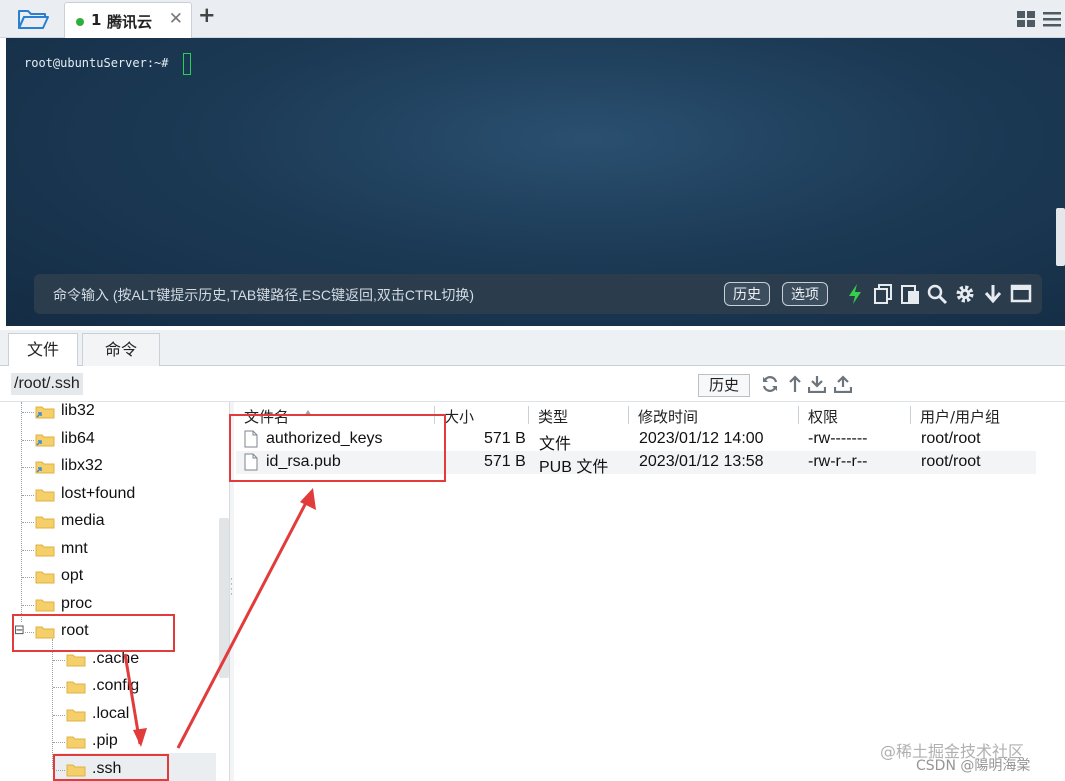 This screenshot has height=781, width=1065. Describe the element at coordinates (747, 294) in the screenshot. I see `command-history-button: 历史` at that location.